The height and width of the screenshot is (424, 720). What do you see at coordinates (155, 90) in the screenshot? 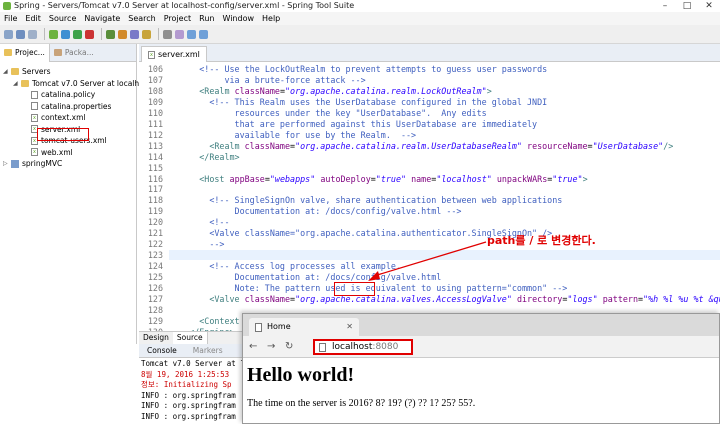
I see `line-number: 108` at bounding box center [155, 90].